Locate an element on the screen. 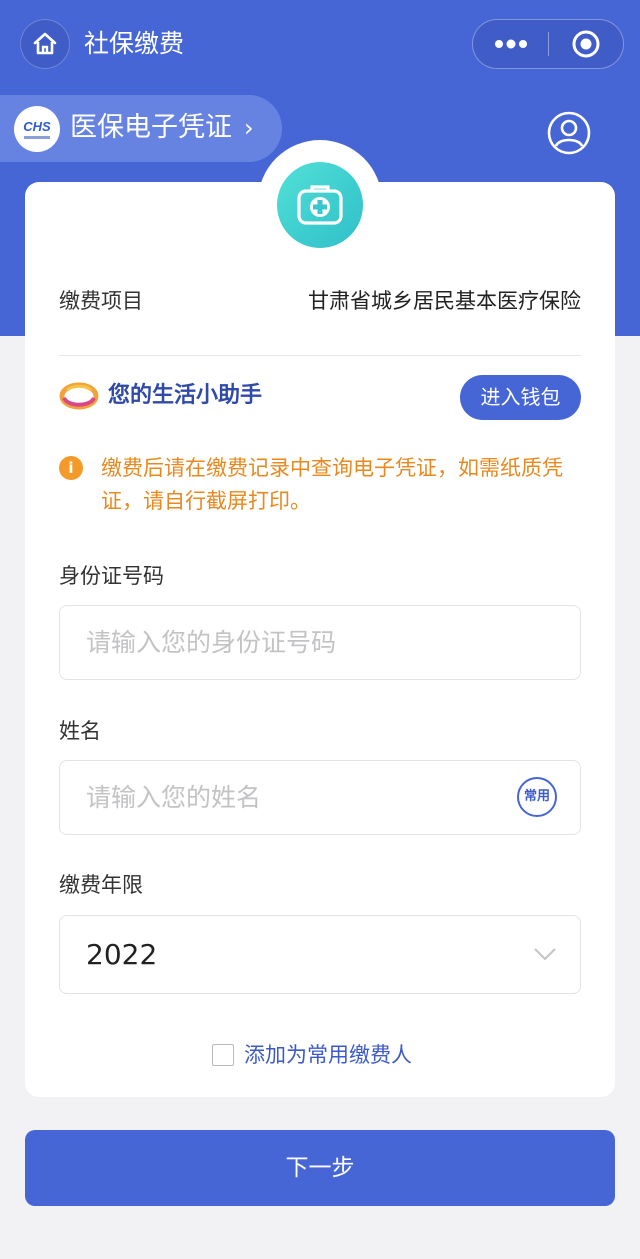 The image size is (640, 1259). chevron-right-icon: › is located at coordinates (249, 128).